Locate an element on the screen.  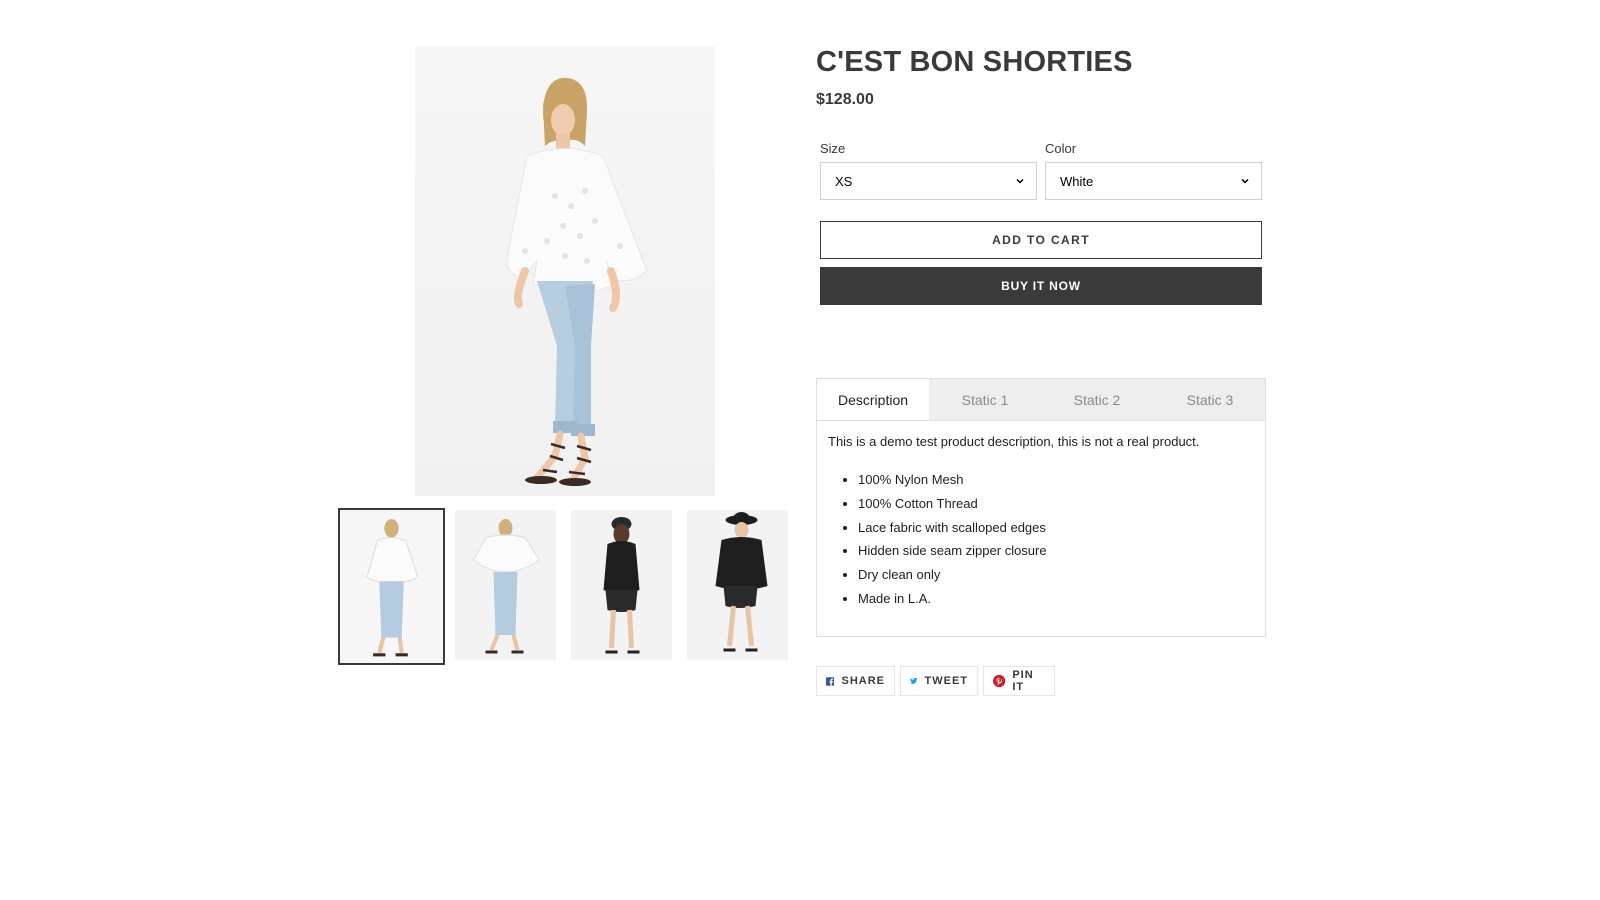
list-item: 100% Nylon Mesh is located at coordinates (1056, 480).